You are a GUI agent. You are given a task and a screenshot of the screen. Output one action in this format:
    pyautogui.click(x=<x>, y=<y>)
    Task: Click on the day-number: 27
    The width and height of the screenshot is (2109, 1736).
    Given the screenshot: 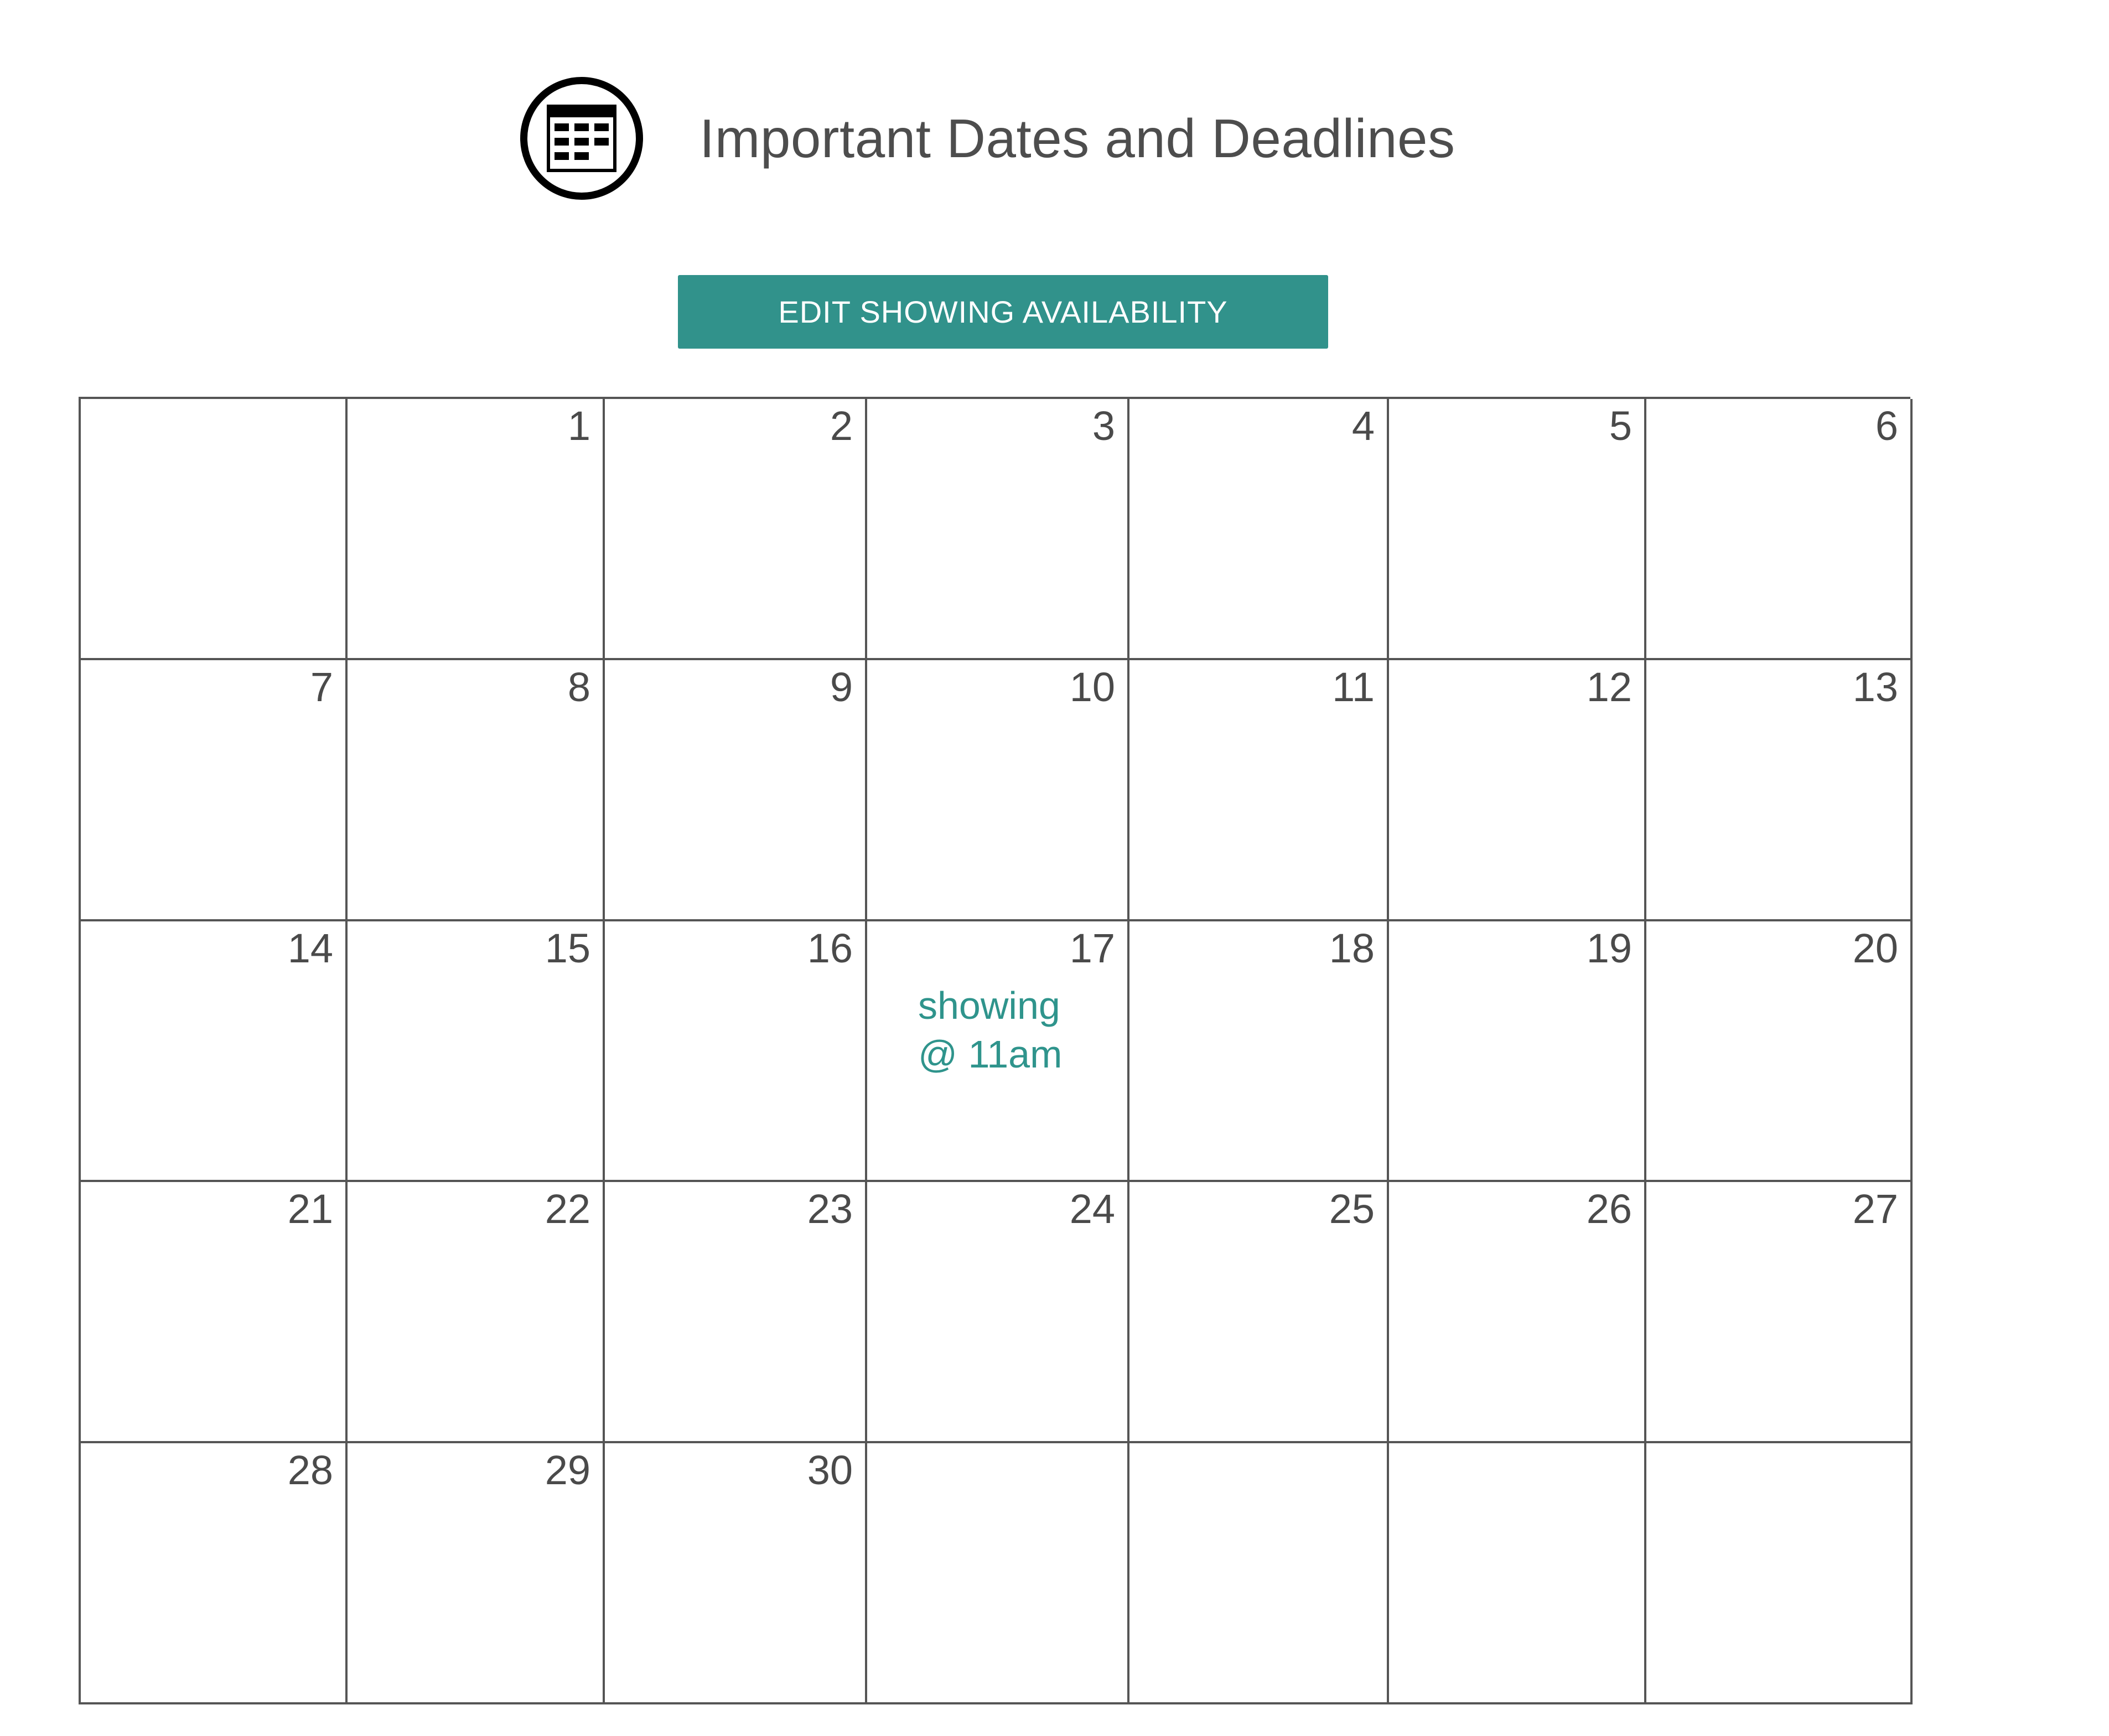 What is the action you would take?
    pyautogui.click(x=1875, y=1209)
    